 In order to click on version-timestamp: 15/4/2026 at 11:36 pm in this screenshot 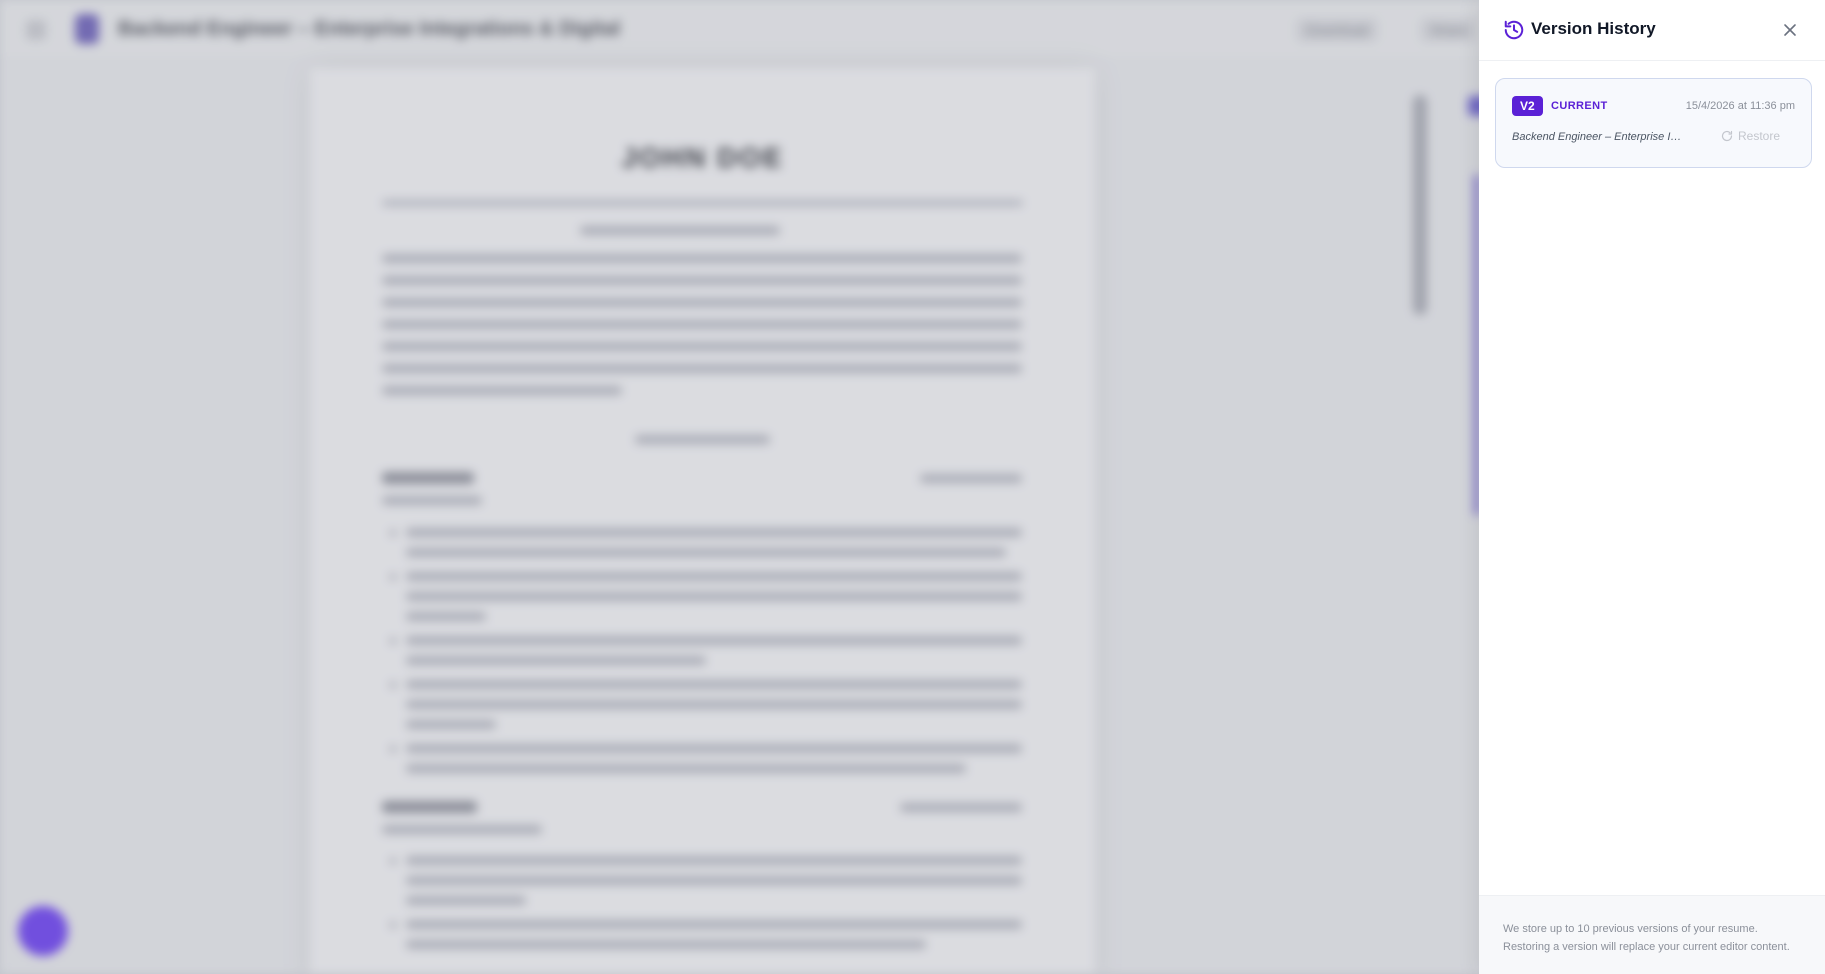, I will do `click(1740, 106)`.